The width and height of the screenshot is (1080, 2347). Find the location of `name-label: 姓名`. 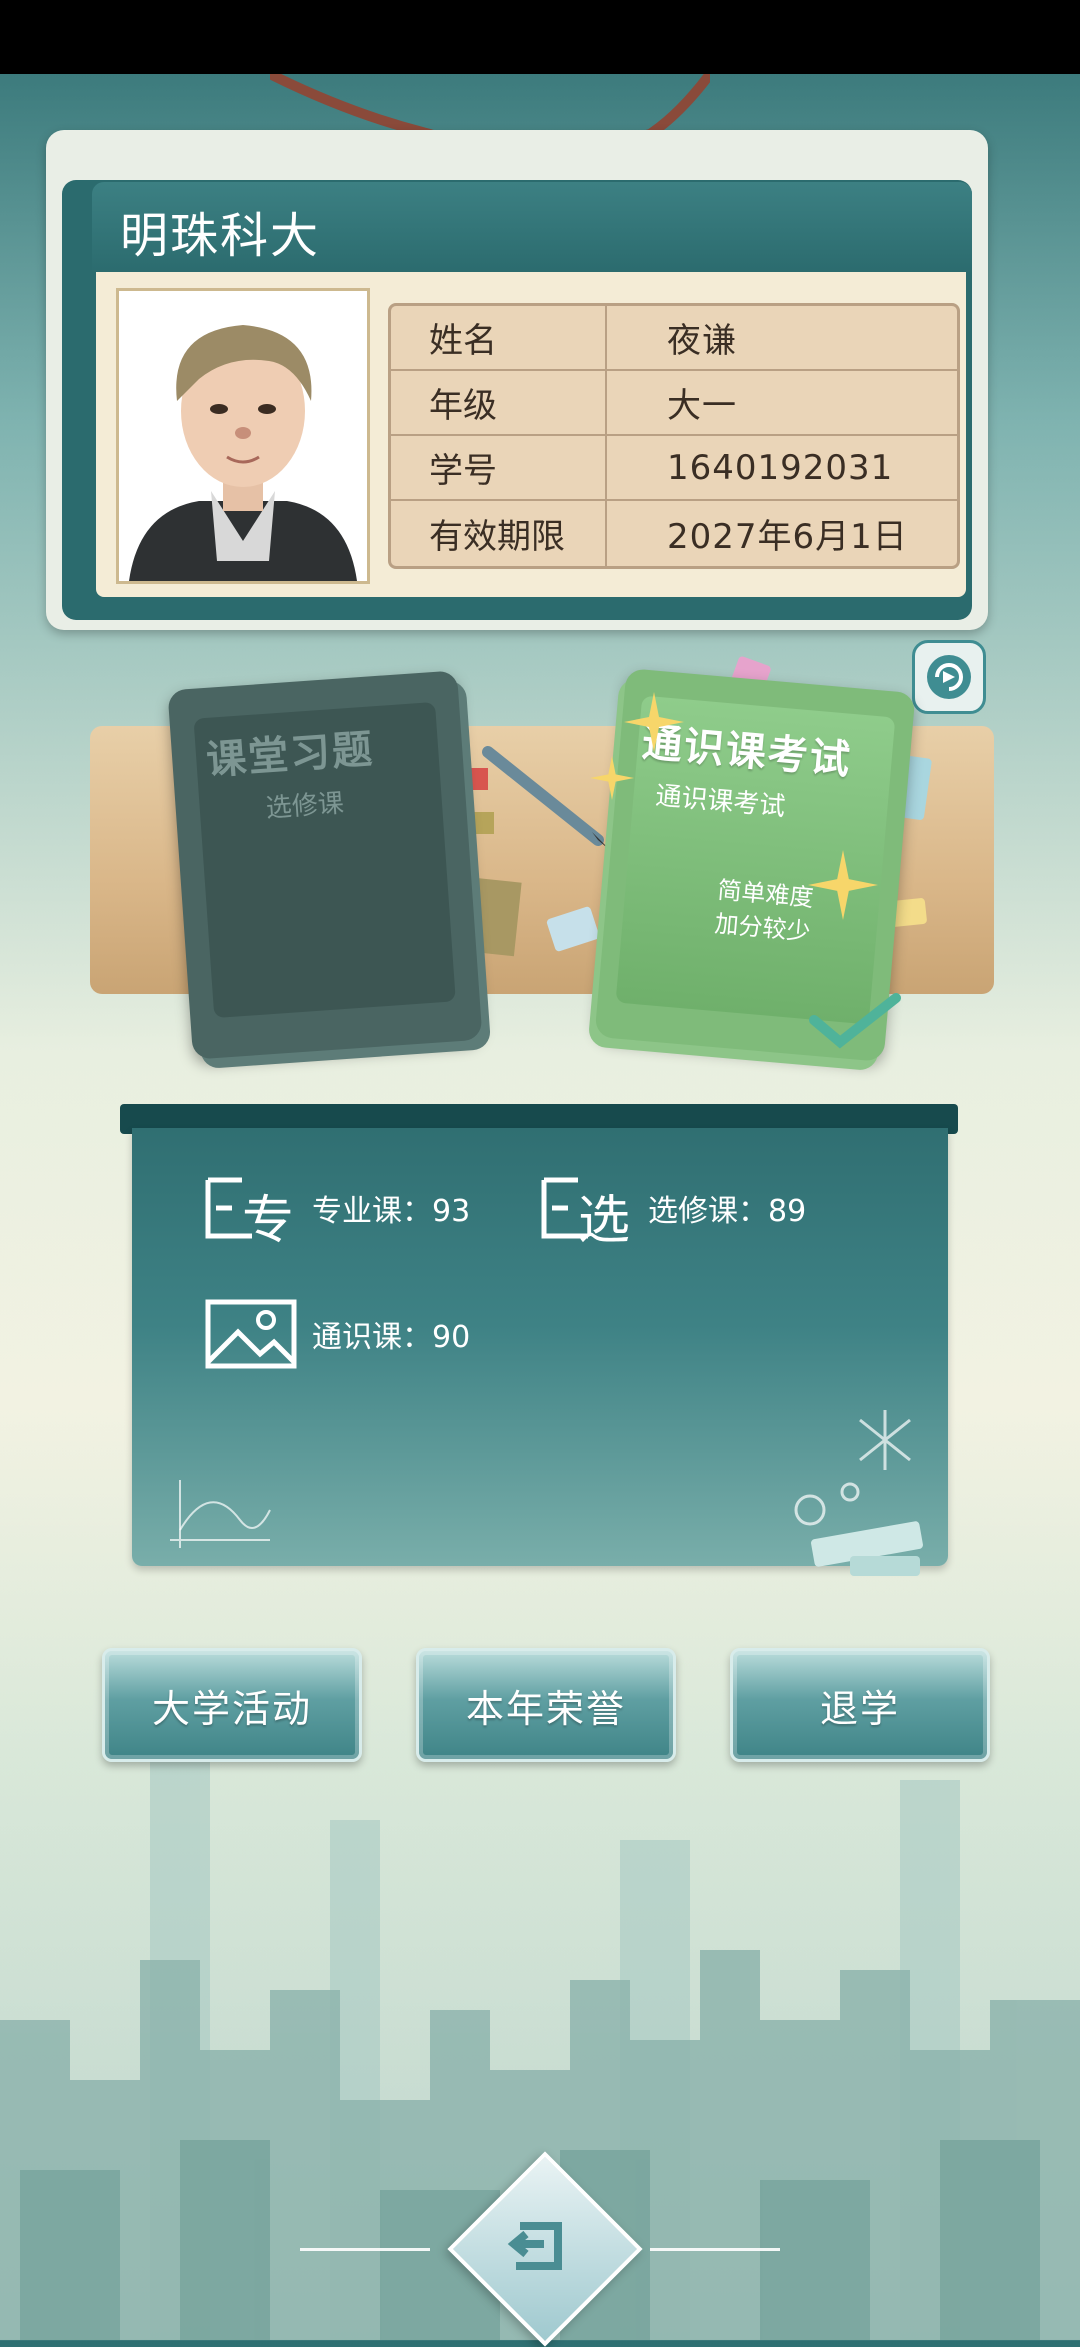

name-label: 姓名 is located at coordinates (499, 338).